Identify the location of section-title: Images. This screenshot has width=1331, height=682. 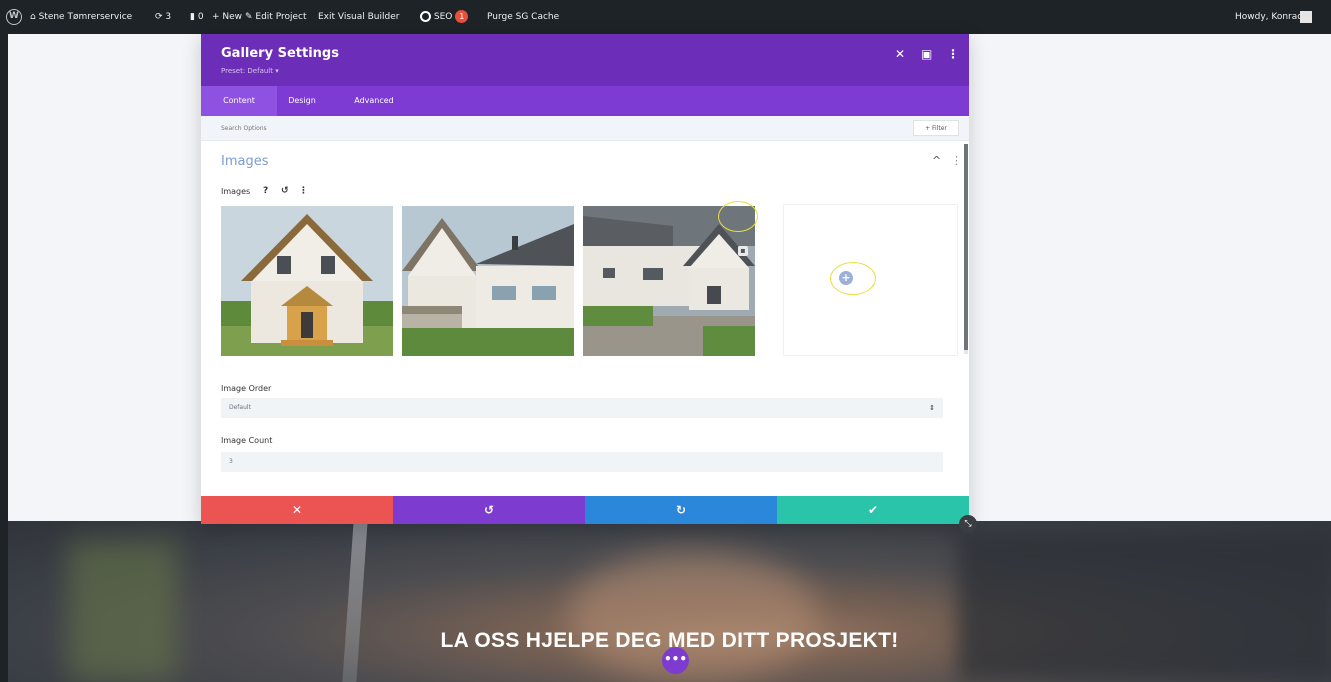
(245, 161).